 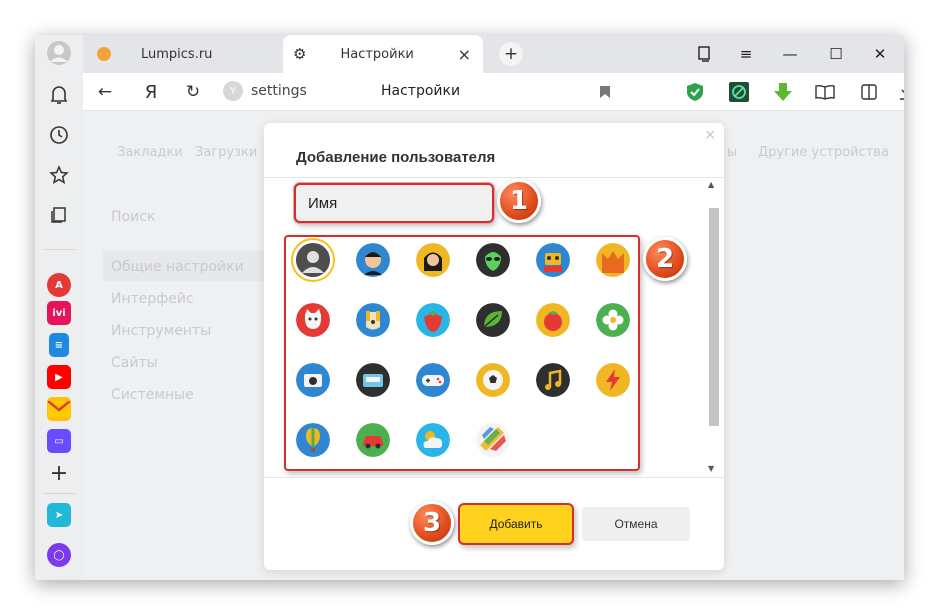 I want to click on scroll-down-arrow: ▼, so click(x=711, y=468).